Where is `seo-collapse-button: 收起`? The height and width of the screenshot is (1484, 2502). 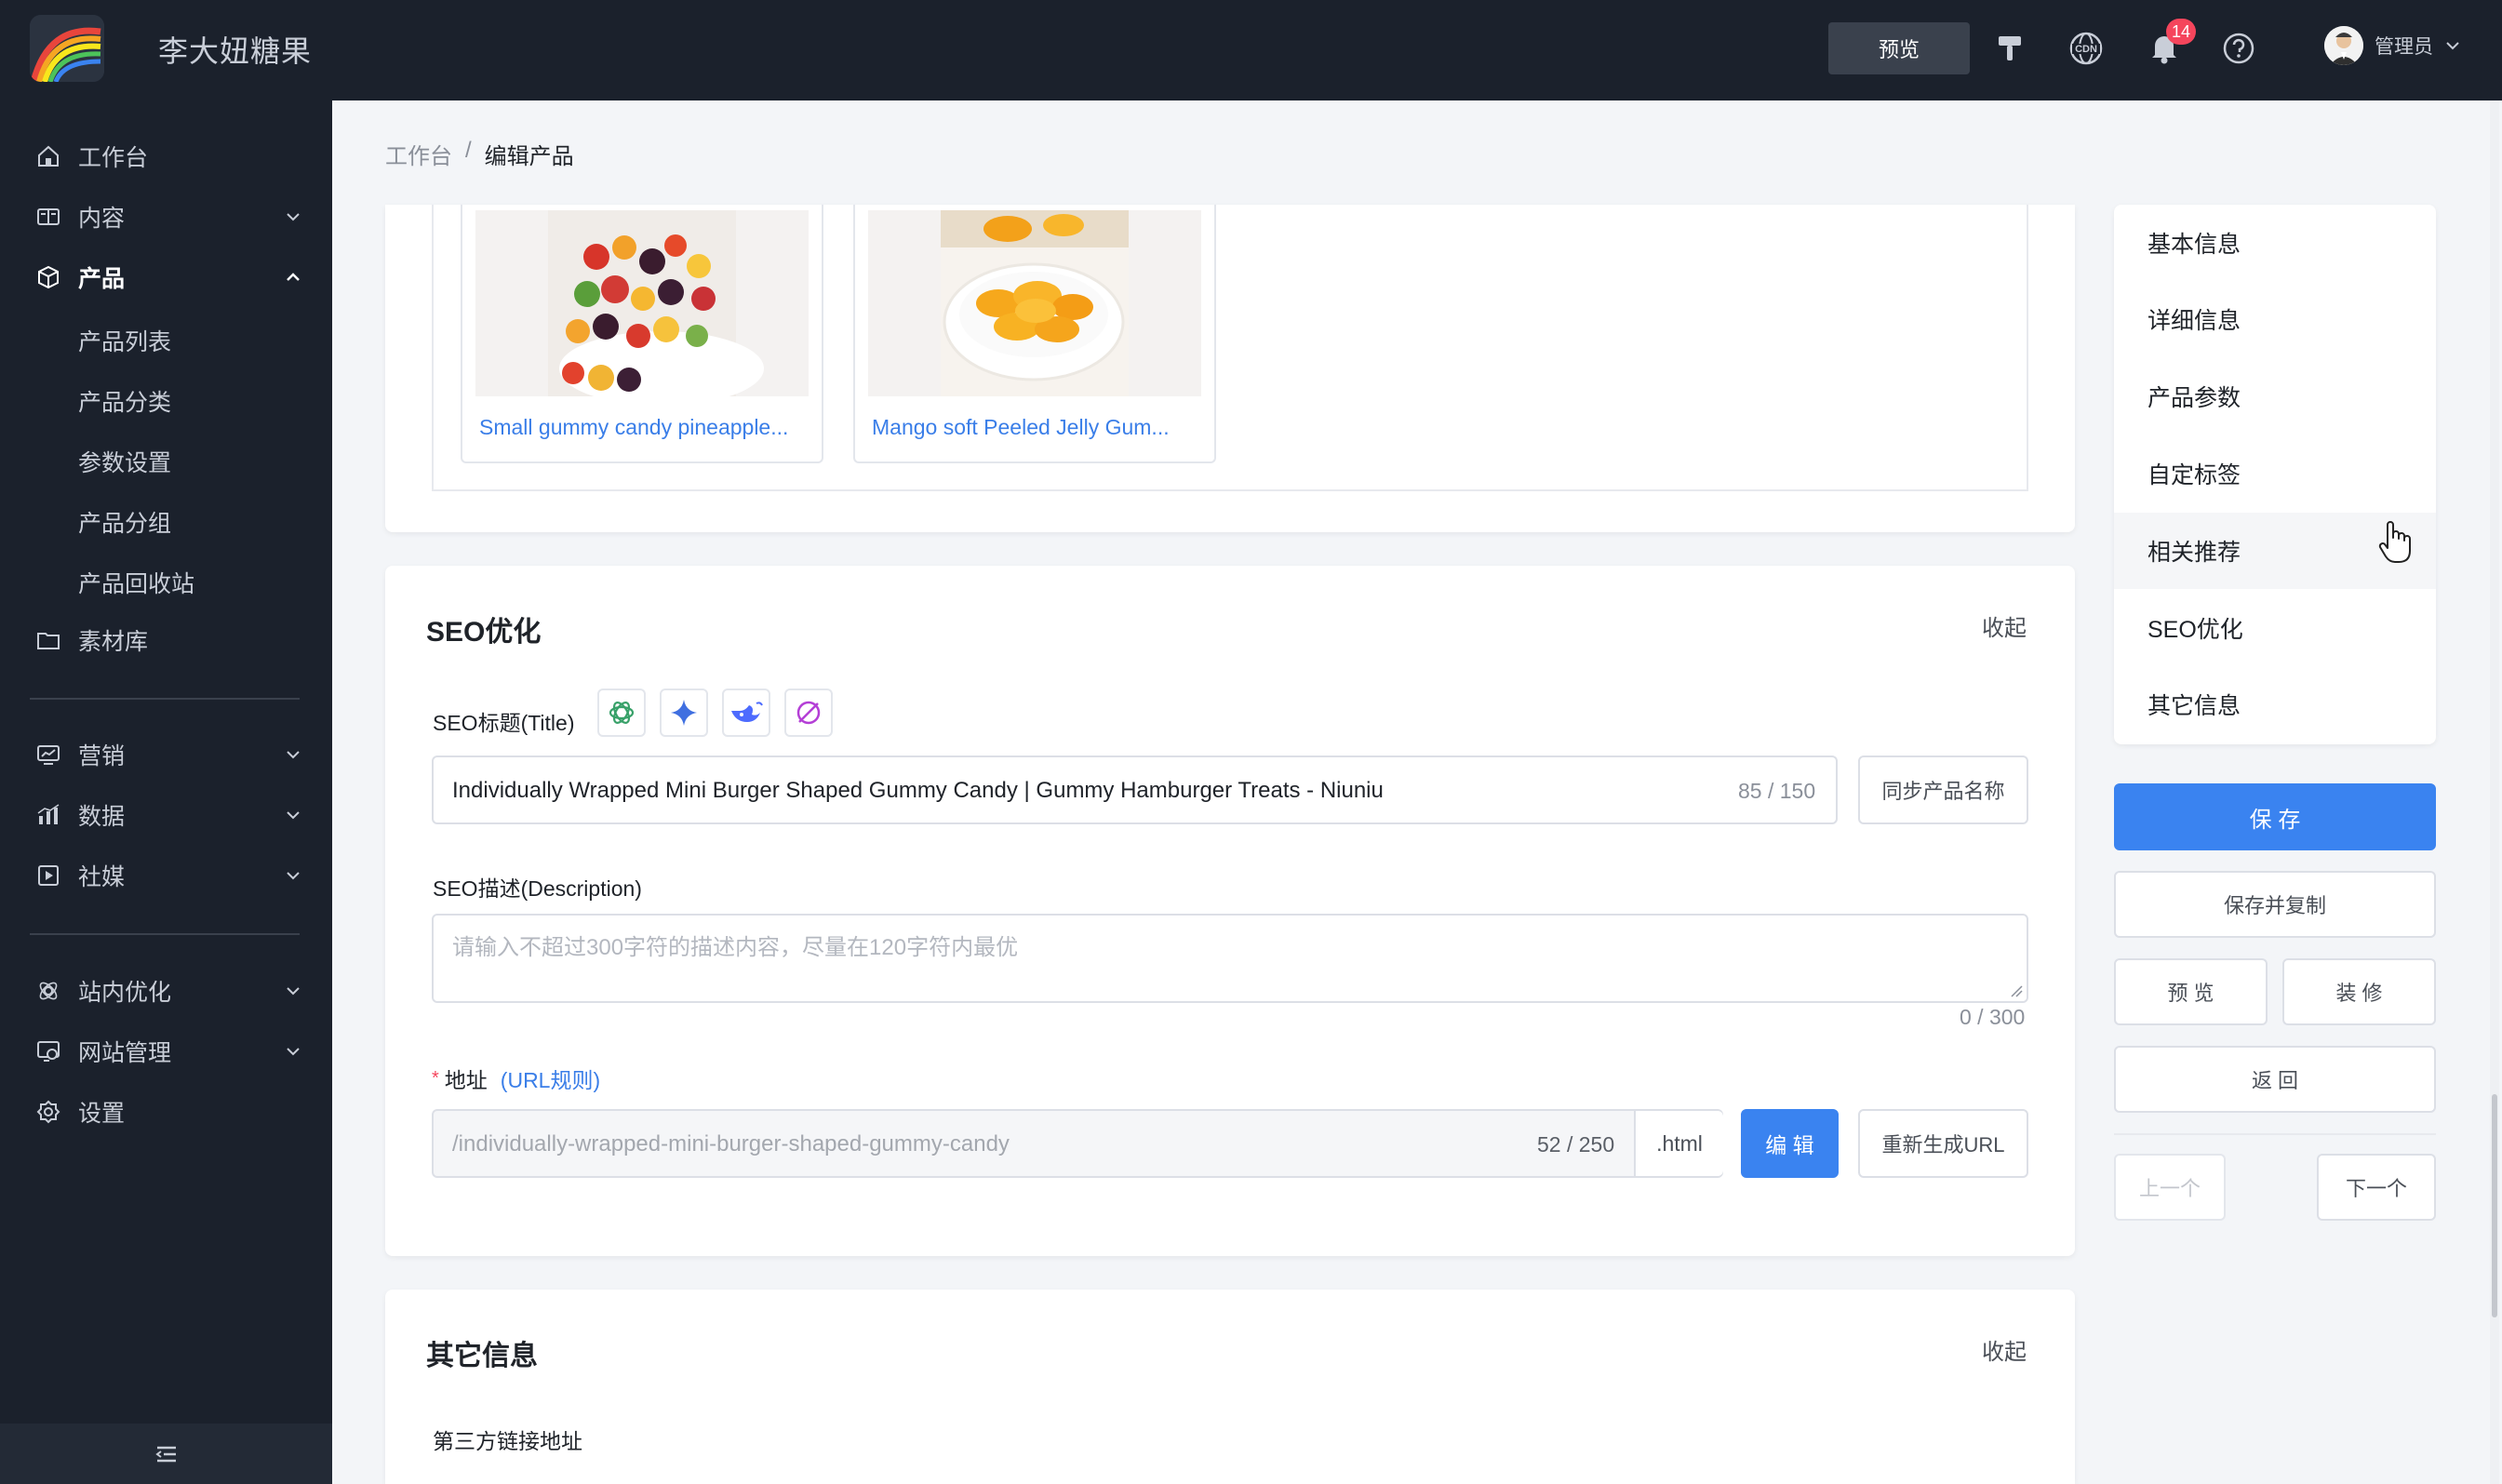 seo-collapse-button: 收起 is located at coordinates (2004, 625).